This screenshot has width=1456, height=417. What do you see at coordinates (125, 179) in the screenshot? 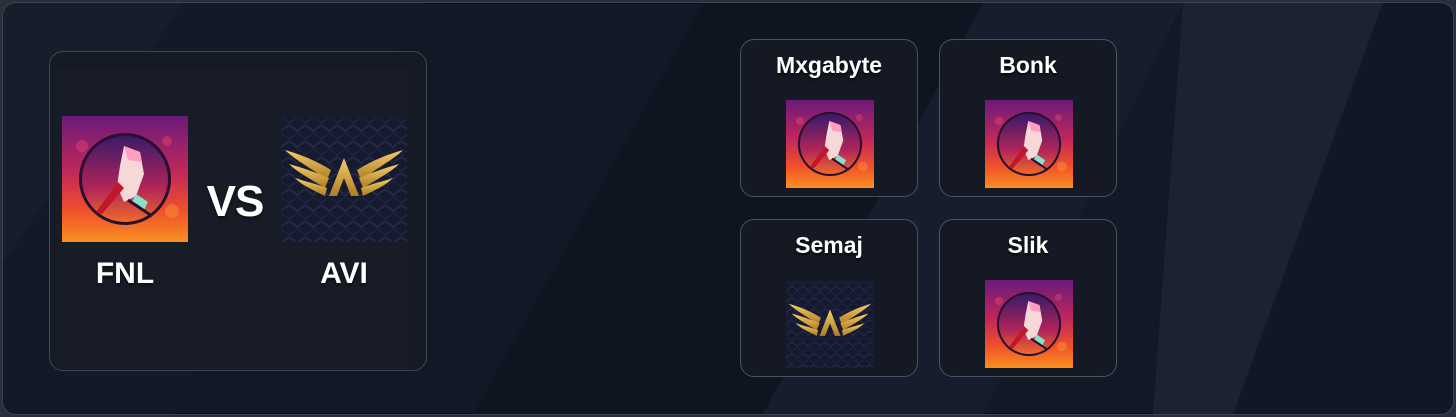
I see `team-a-logo-icon` at bounding box center [125, 179].